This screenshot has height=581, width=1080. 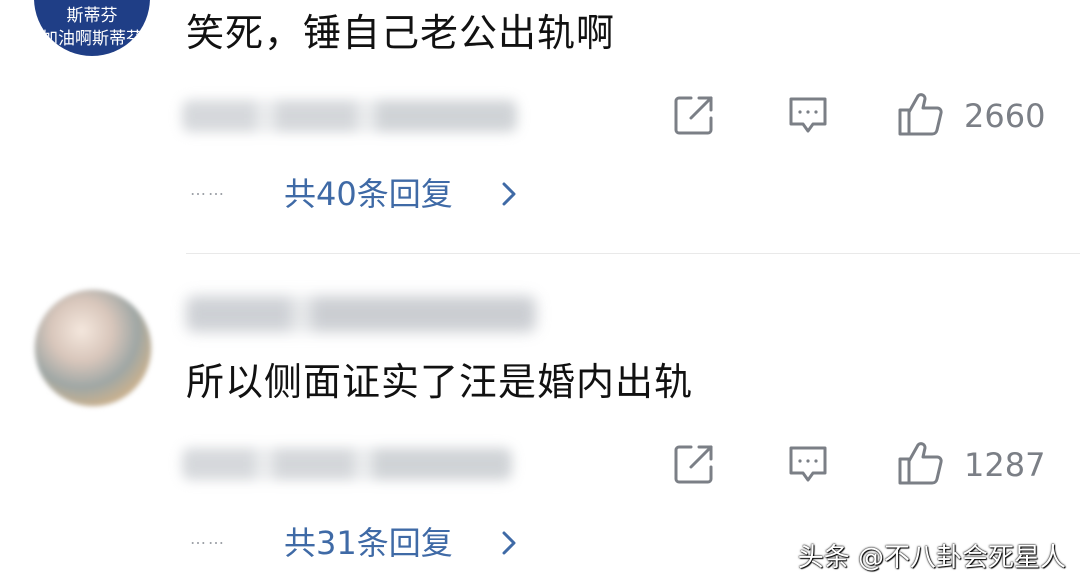 What do you see at coordinates (93, 348) in the screenshot?
I see `avatar` at bounding box center [93, 348].